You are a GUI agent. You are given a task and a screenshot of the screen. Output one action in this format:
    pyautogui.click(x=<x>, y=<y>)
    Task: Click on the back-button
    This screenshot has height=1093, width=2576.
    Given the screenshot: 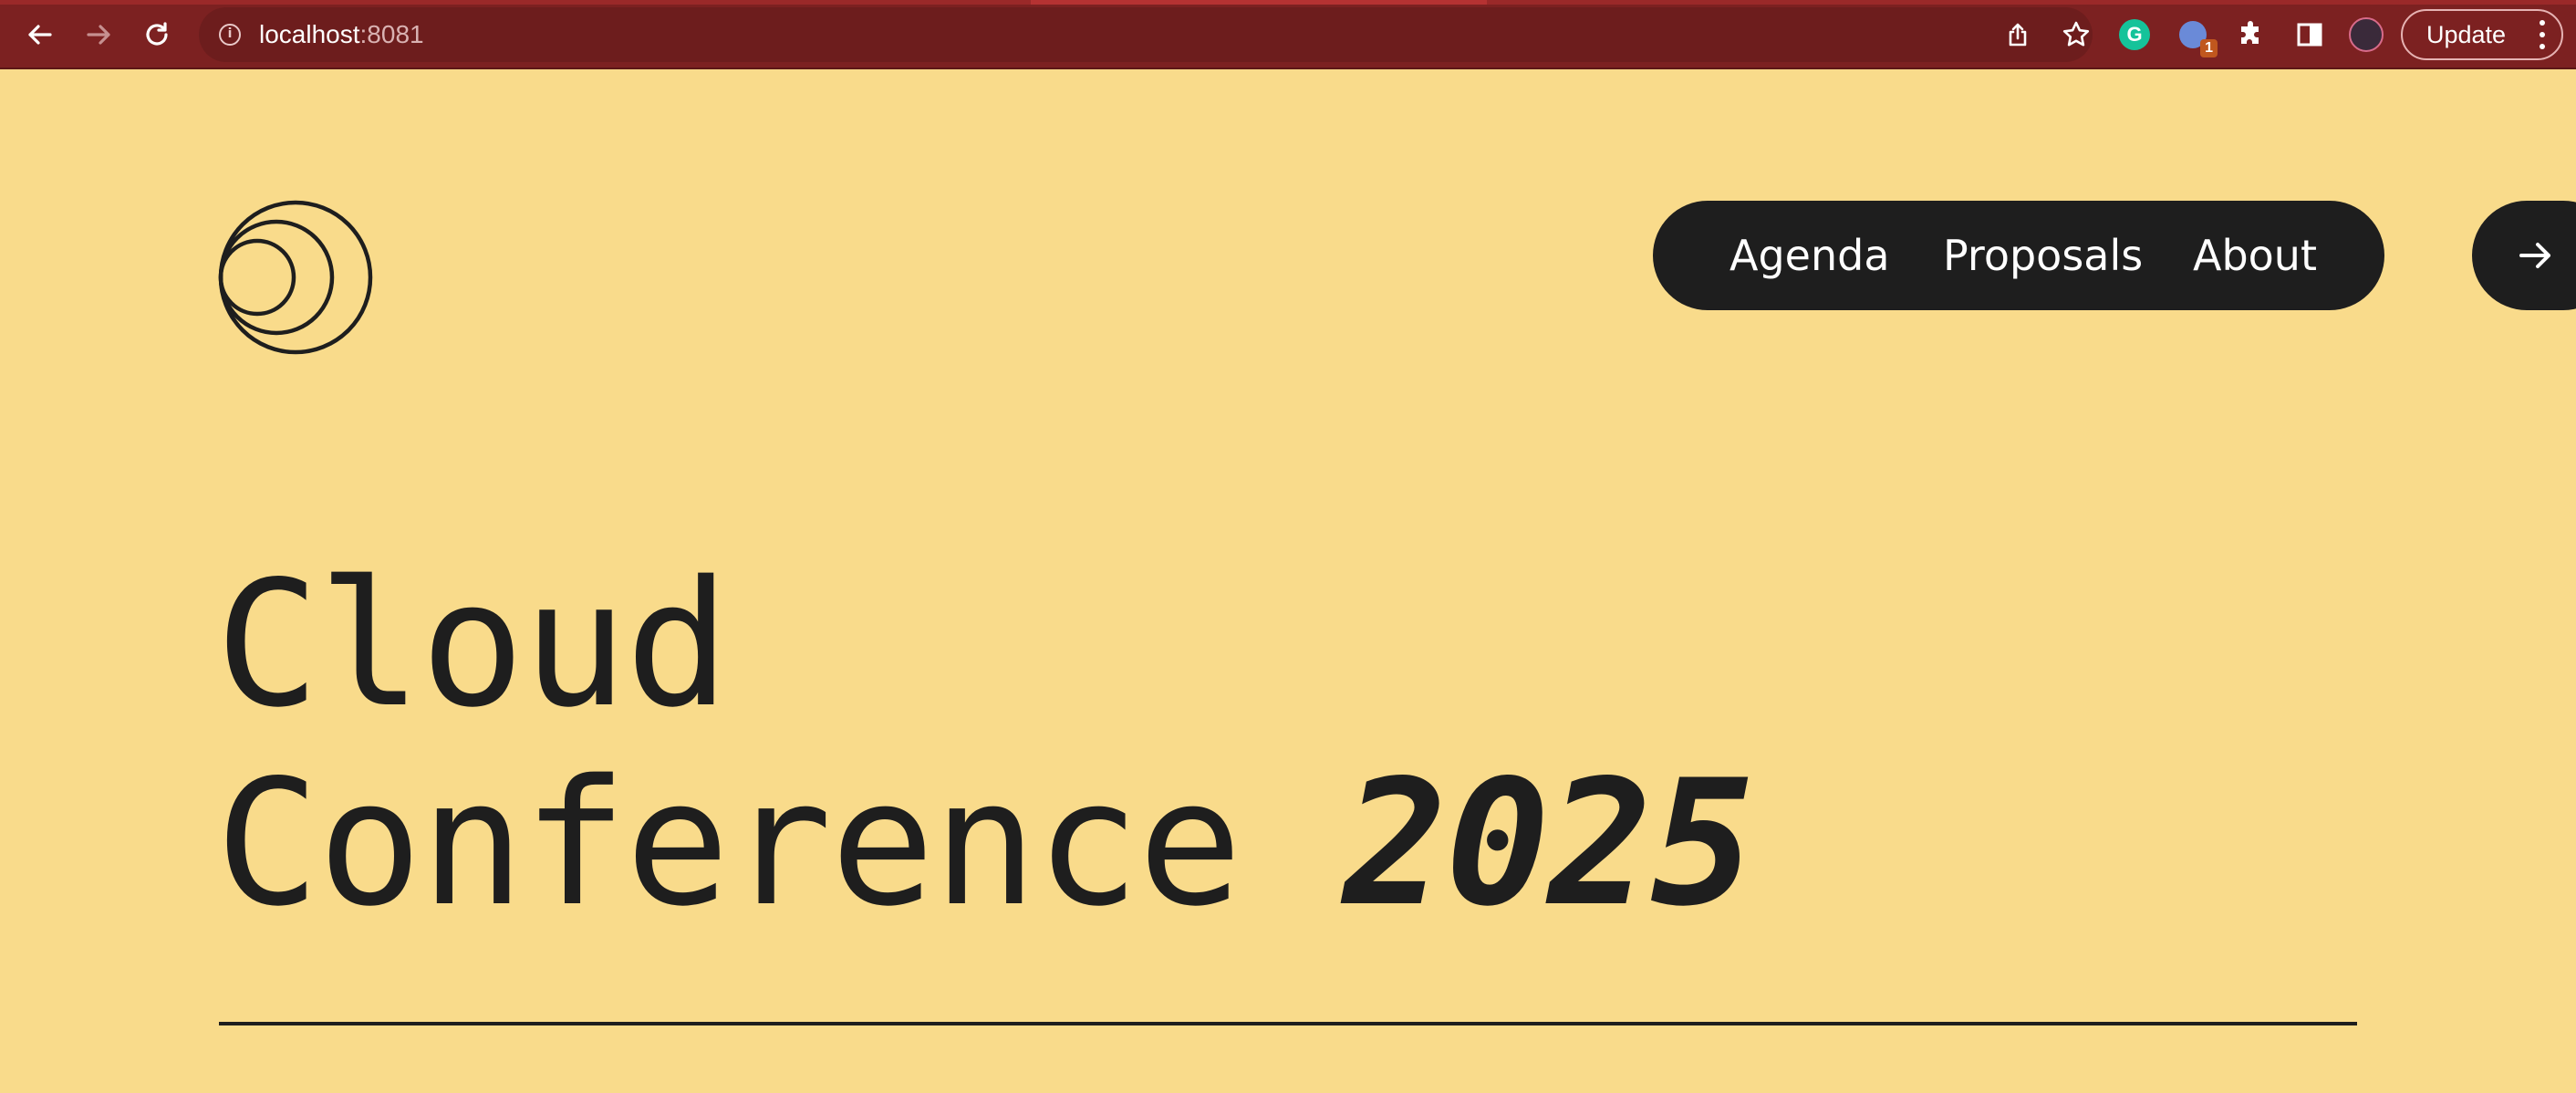 What is the action you would take?
    pyautogui.click(x=40, y=35)
    